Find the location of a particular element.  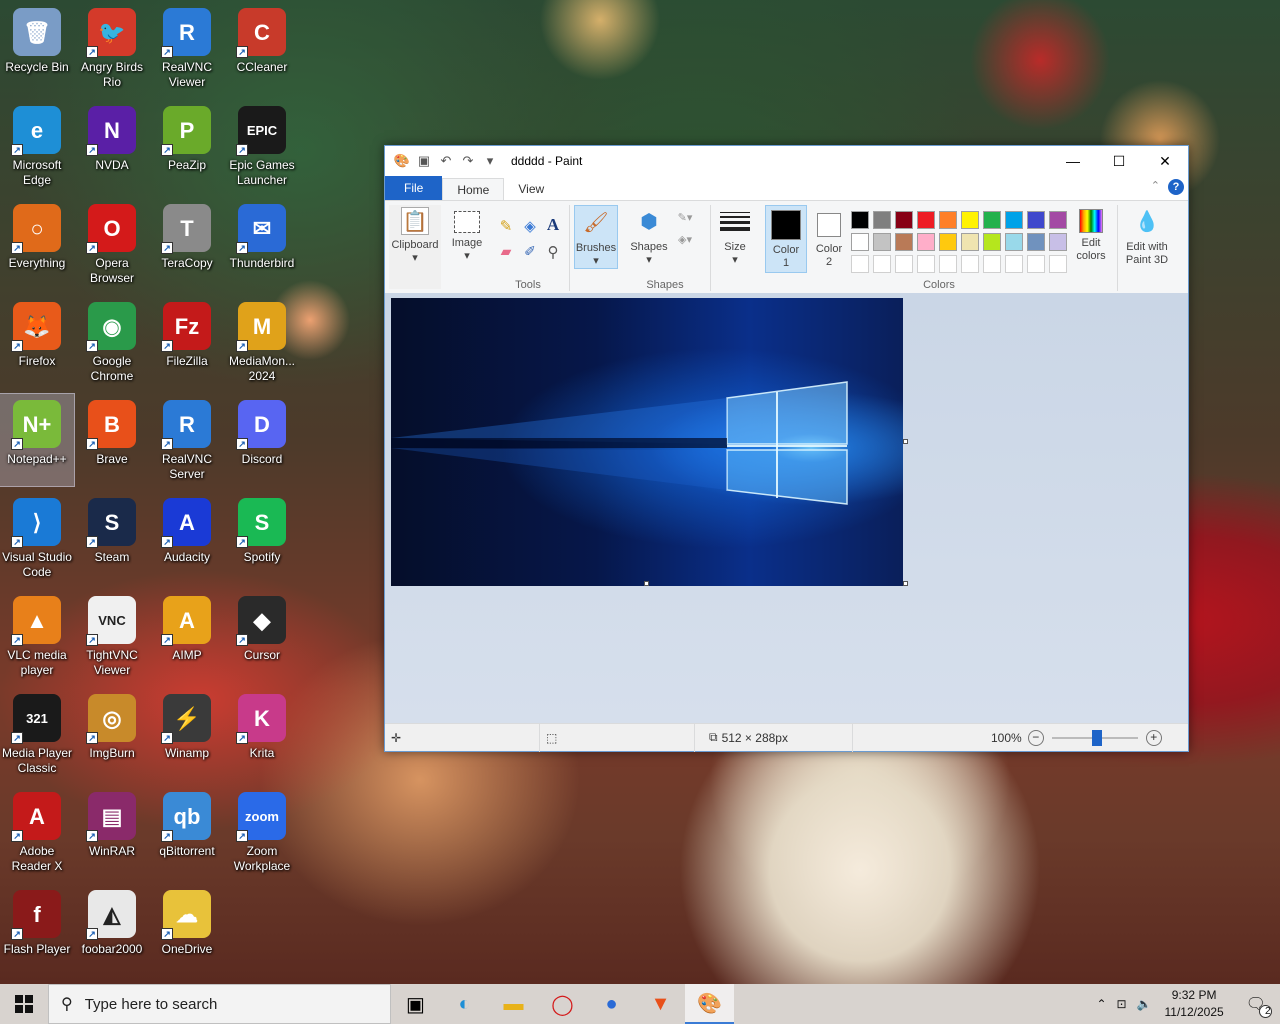

start-button is located at coordinates (24, 1004).